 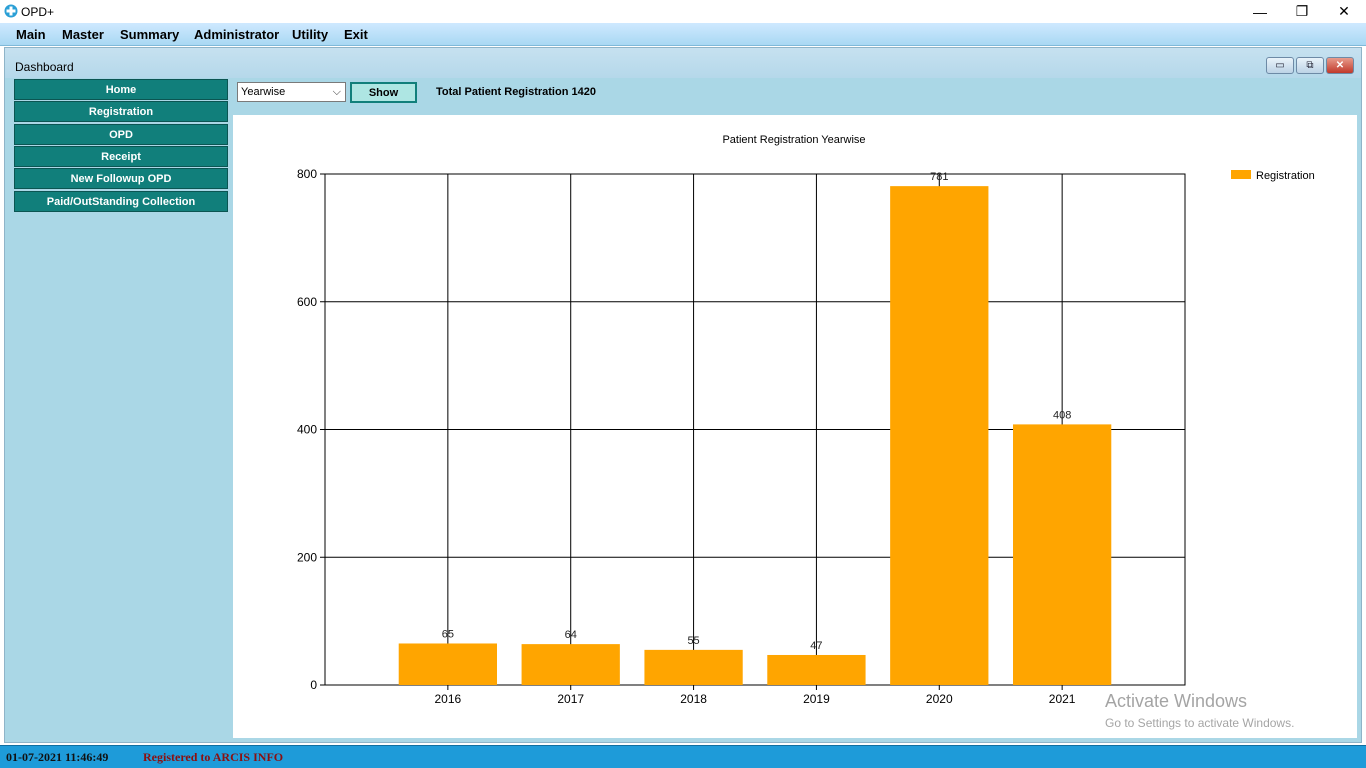 I want to click on bar-2016, so click(x=447, y=664).